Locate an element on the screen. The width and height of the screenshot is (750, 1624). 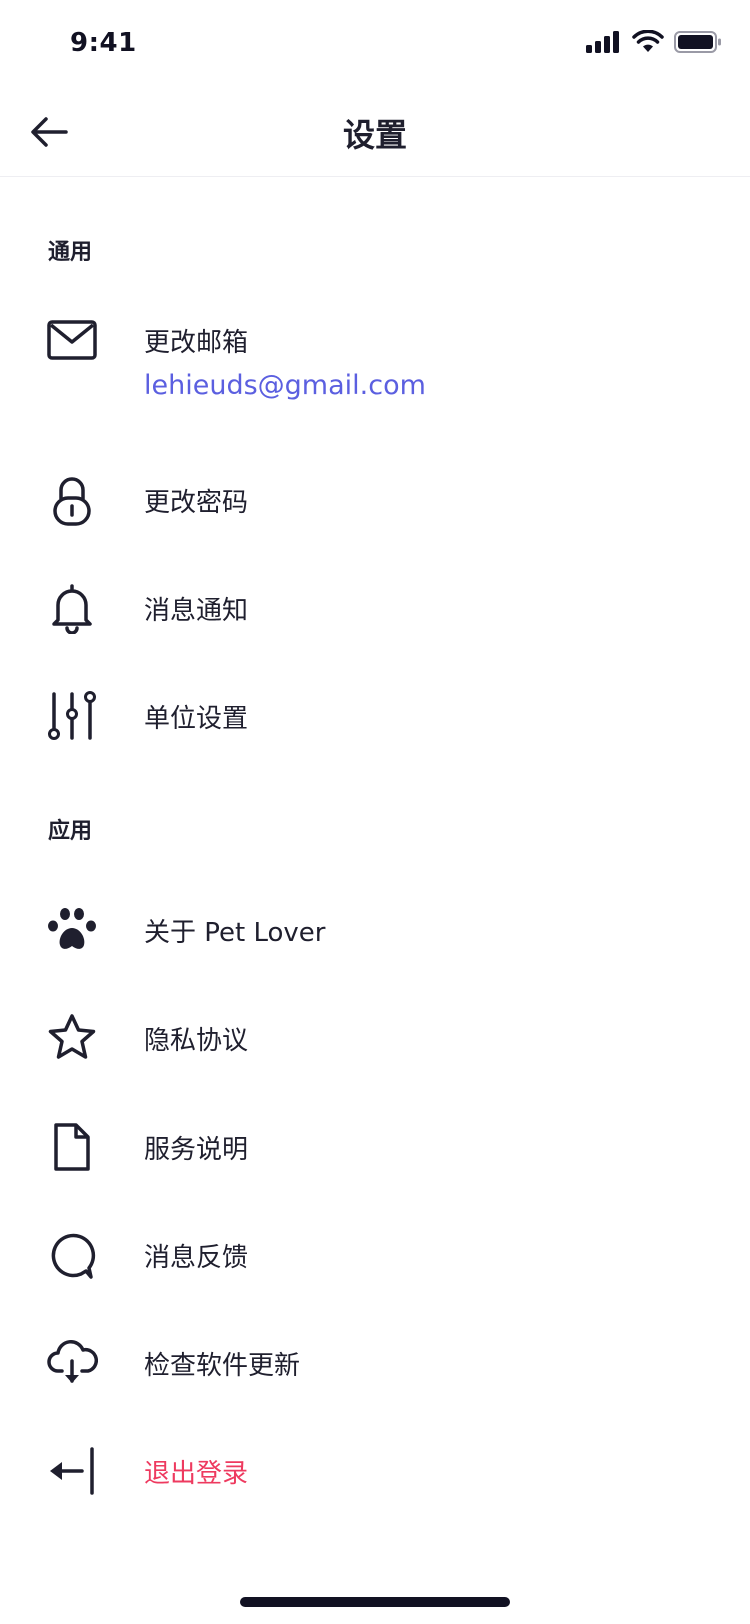
cloud-download-icon is located at coordinates (72, 1363).